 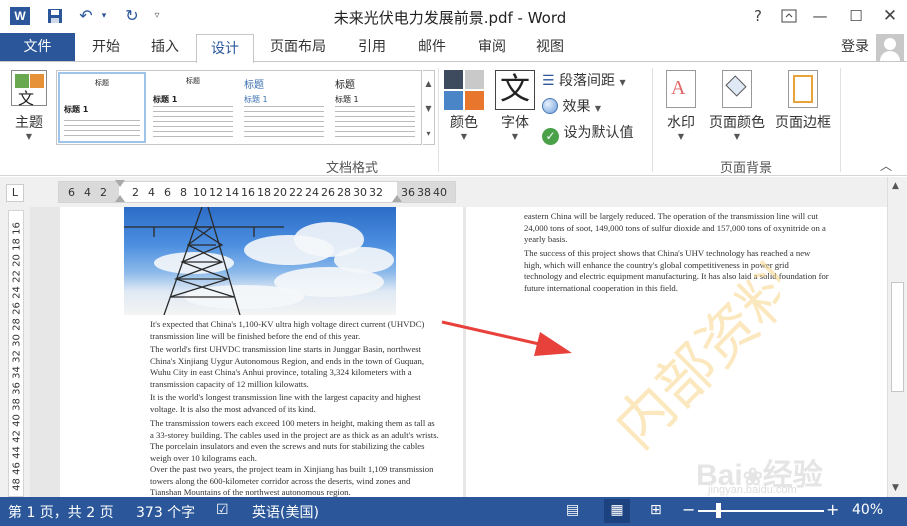 I want to click on minimize-icon: —, so click(x=820, y=16).